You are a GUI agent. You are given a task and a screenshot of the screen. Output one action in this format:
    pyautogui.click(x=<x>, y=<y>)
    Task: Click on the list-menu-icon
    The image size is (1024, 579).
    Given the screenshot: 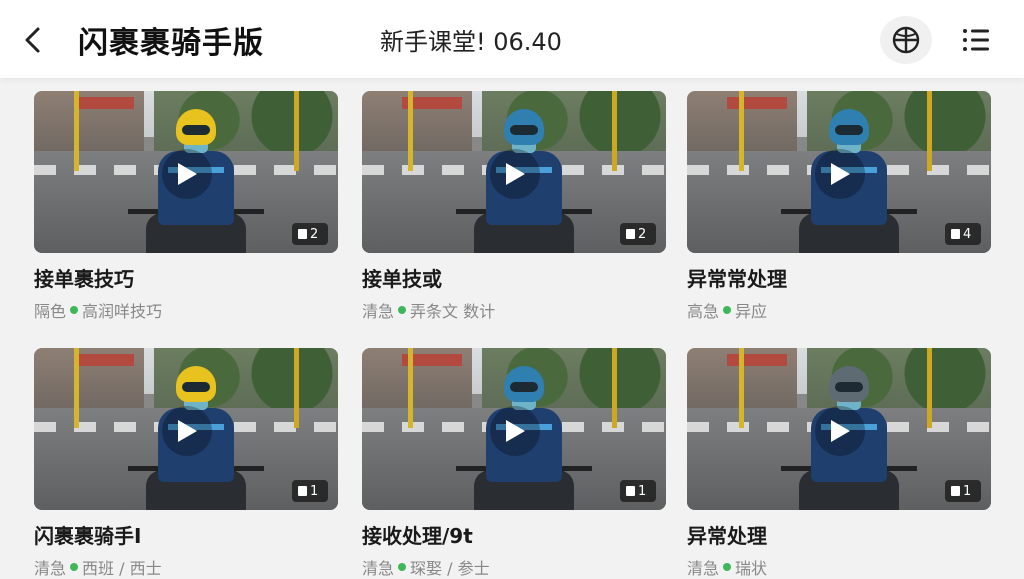 What is the action you would take?
    pyautogui.click(x=976, y=40)
    